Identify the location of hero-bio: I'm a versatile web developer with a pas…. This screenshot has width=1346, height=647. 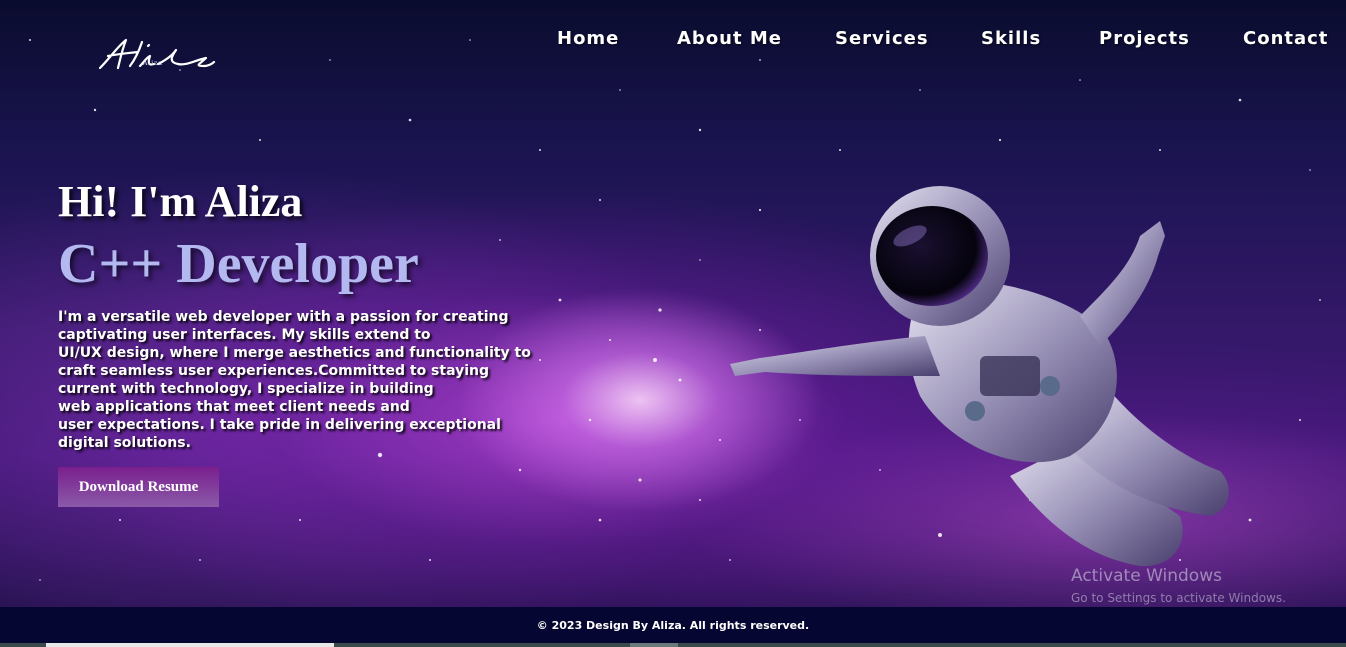
(294, 380).